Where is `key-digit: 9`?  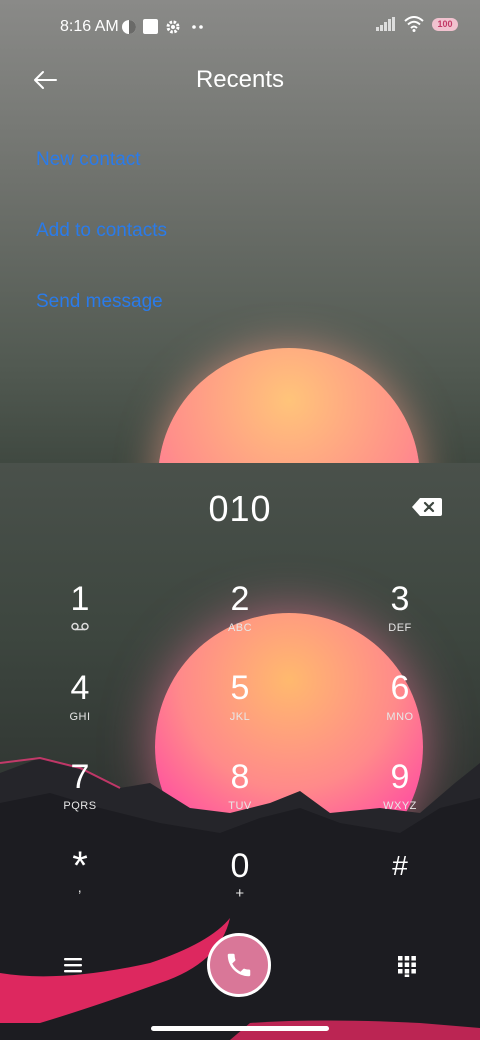 key-digit: 9 is located at coordinates (400, 777).